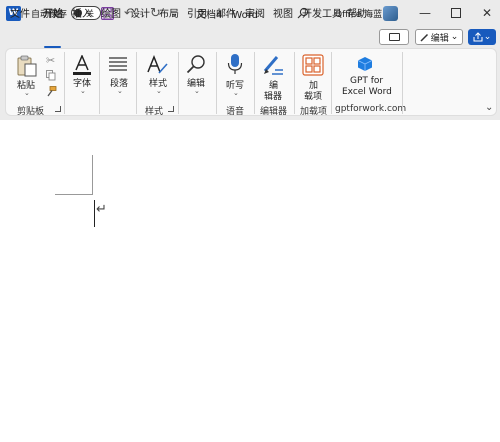 The image size is (500, 442). I want to click on copy-icon, so click(51, 75).